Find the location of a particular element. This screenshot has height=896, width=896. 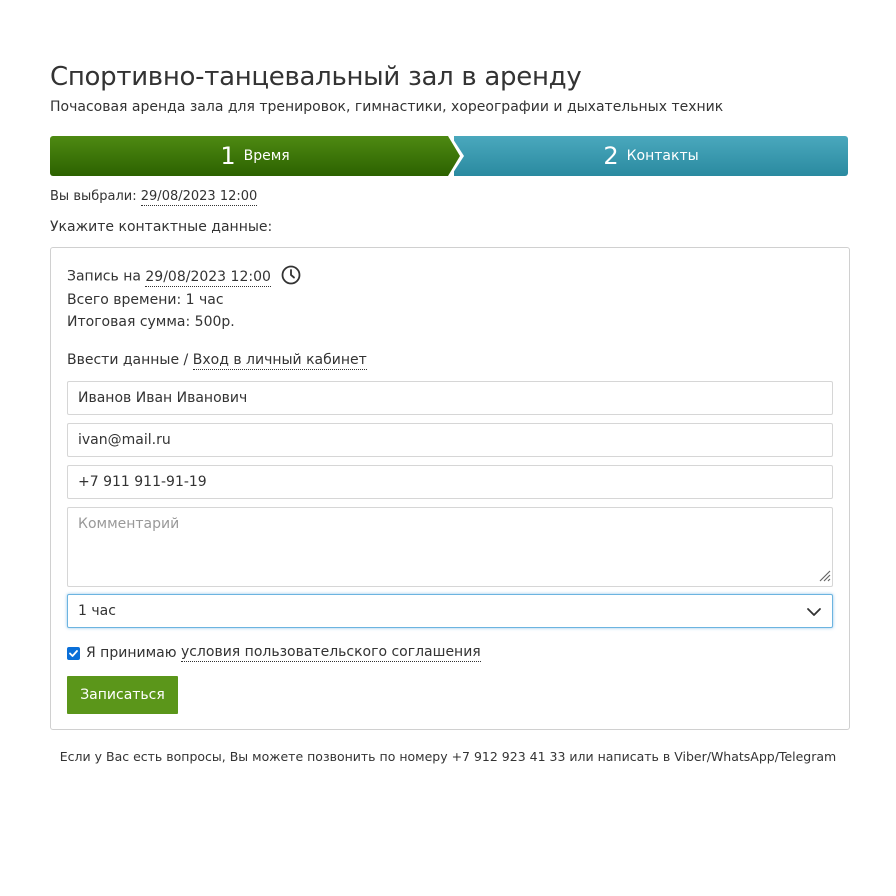

checkmark-icon is located at coordinates (73, 653).